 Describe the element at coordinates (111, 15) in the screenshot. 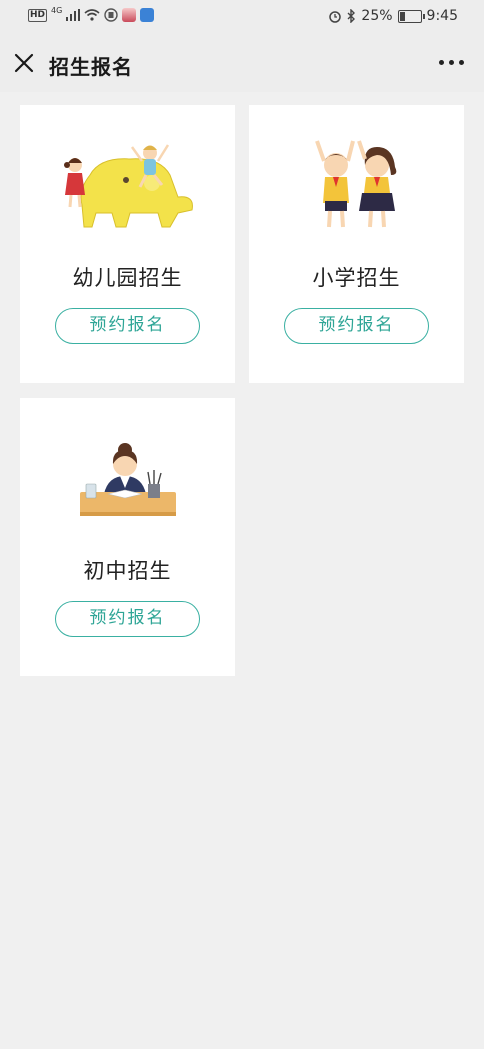

I see `app-notification-icon` at that location.